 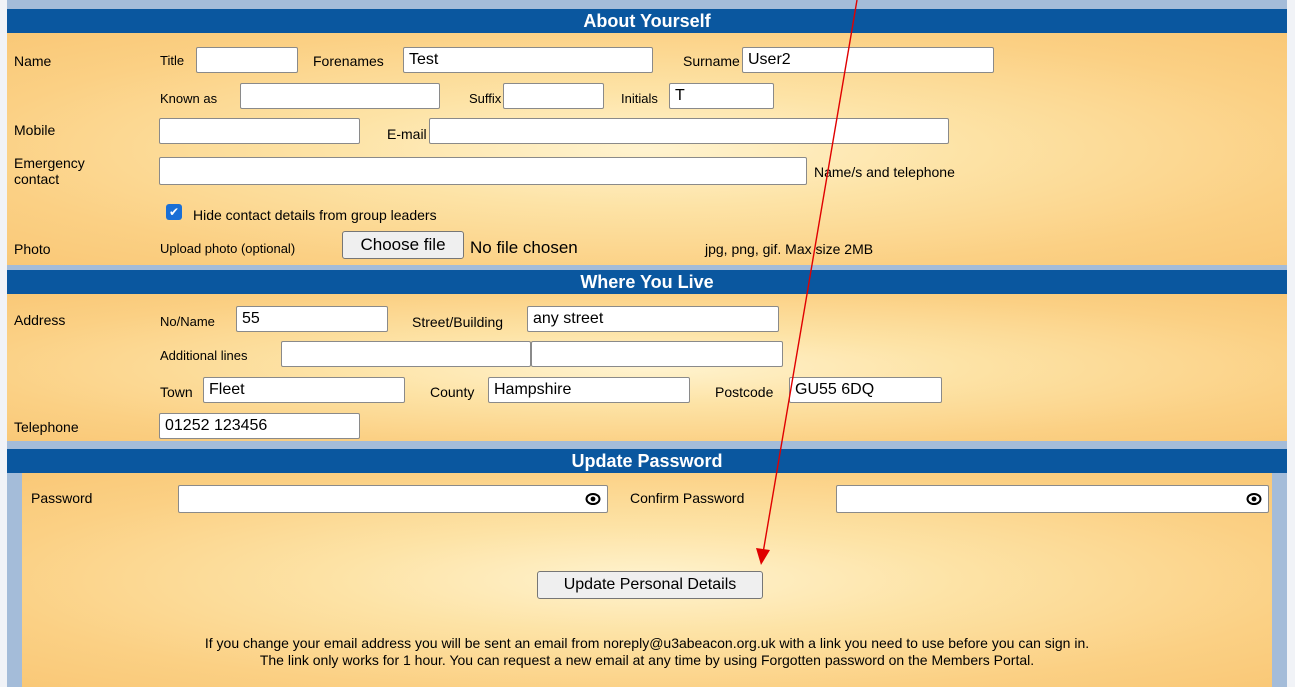 What do you see at coordinates (403, 245) in the screenshot?
I see `choose-file-button: Choose file` at bounding box center [403, 245].